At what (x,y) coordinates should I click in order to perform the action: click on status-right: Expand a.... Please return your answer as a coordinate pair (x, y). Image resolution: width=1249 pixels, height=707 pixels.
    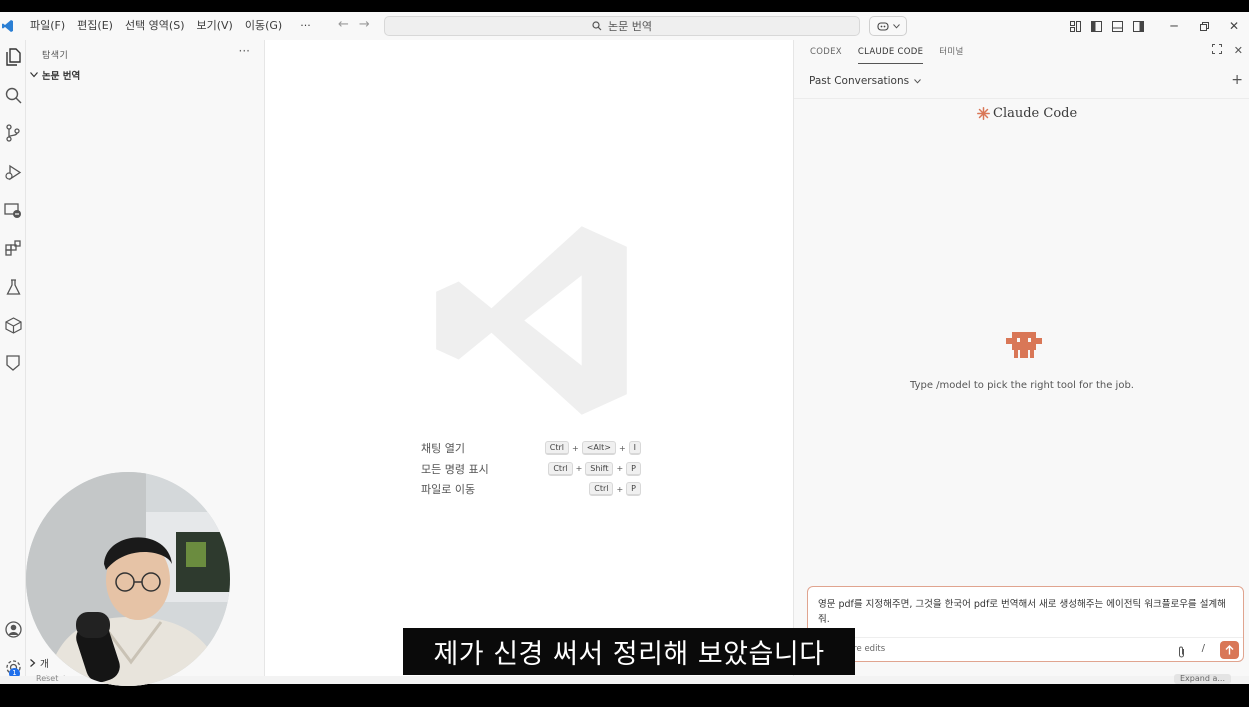
    Looking at the image, I should click on (1202, 679).